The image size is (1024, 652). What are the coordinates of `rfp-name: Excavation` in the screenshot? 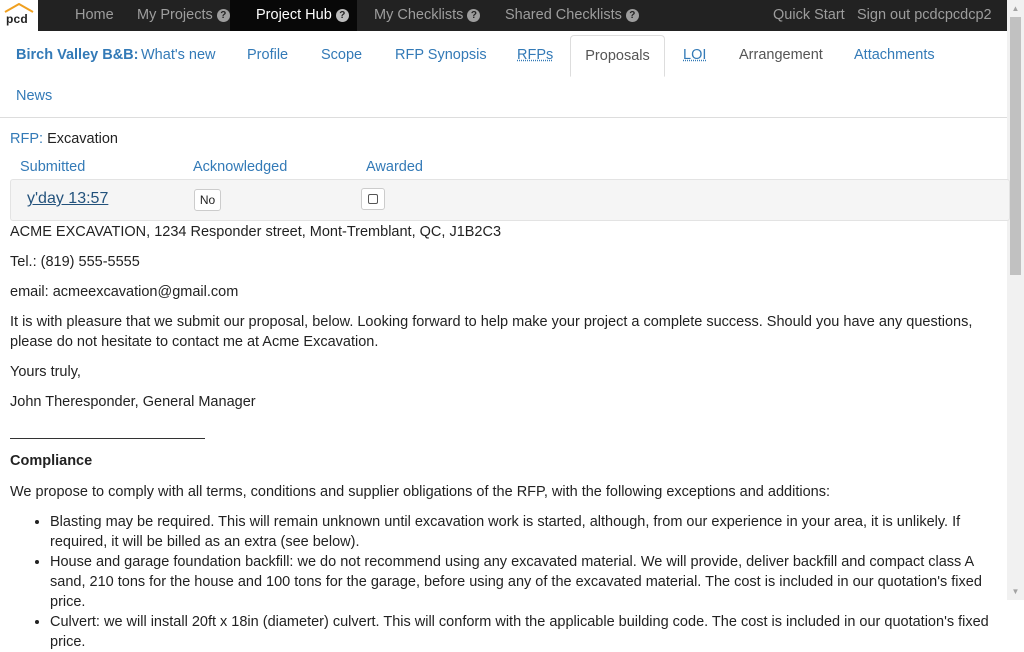 It's located at (82, 139).